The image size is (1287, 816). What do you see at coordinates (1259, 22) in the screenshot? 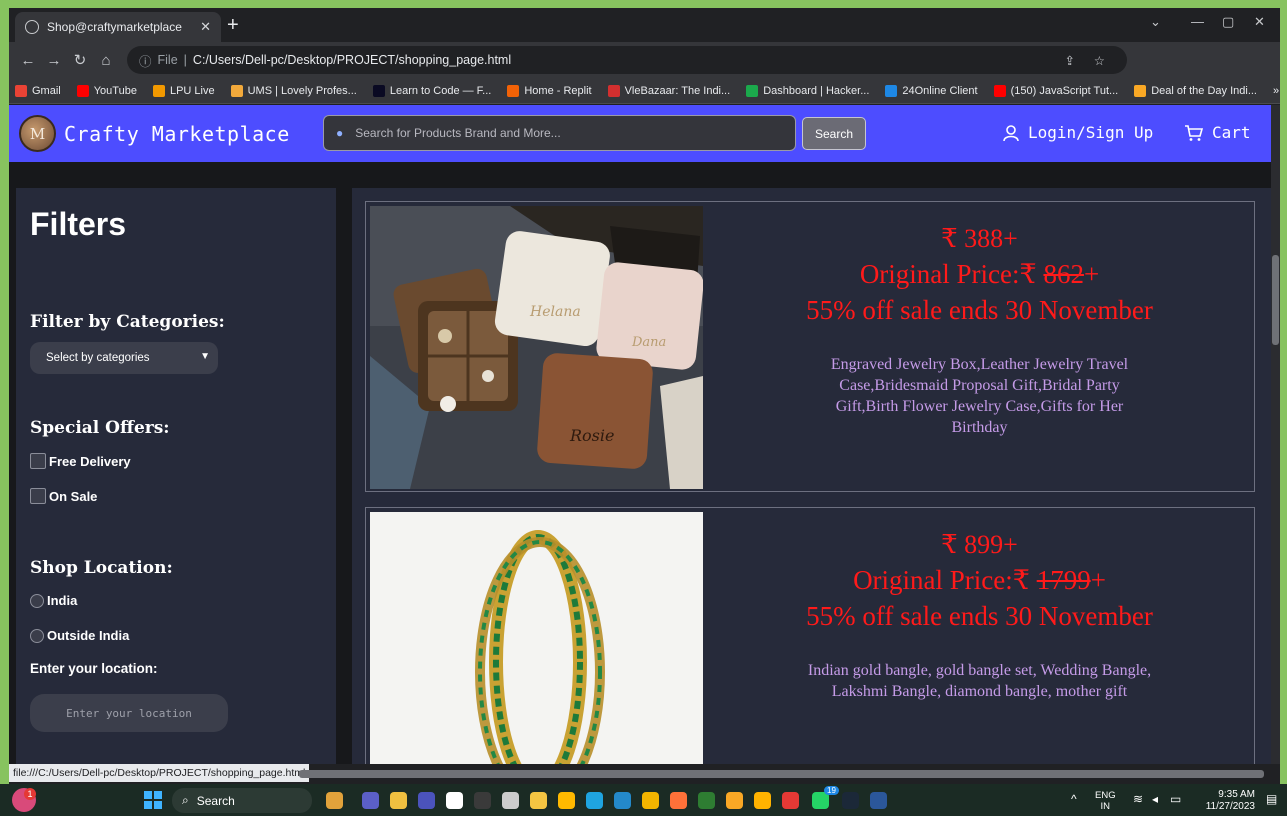
I see `close-window-icon: ✕` at bounding box center [1259, 22].